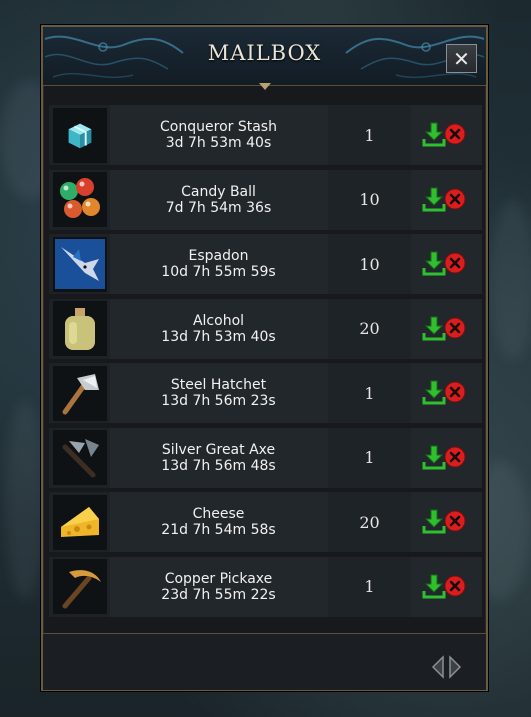 Image resolution: width=531 pixels, height=717 pixels. I want to click on header-notch-icon, so click(265, 86).